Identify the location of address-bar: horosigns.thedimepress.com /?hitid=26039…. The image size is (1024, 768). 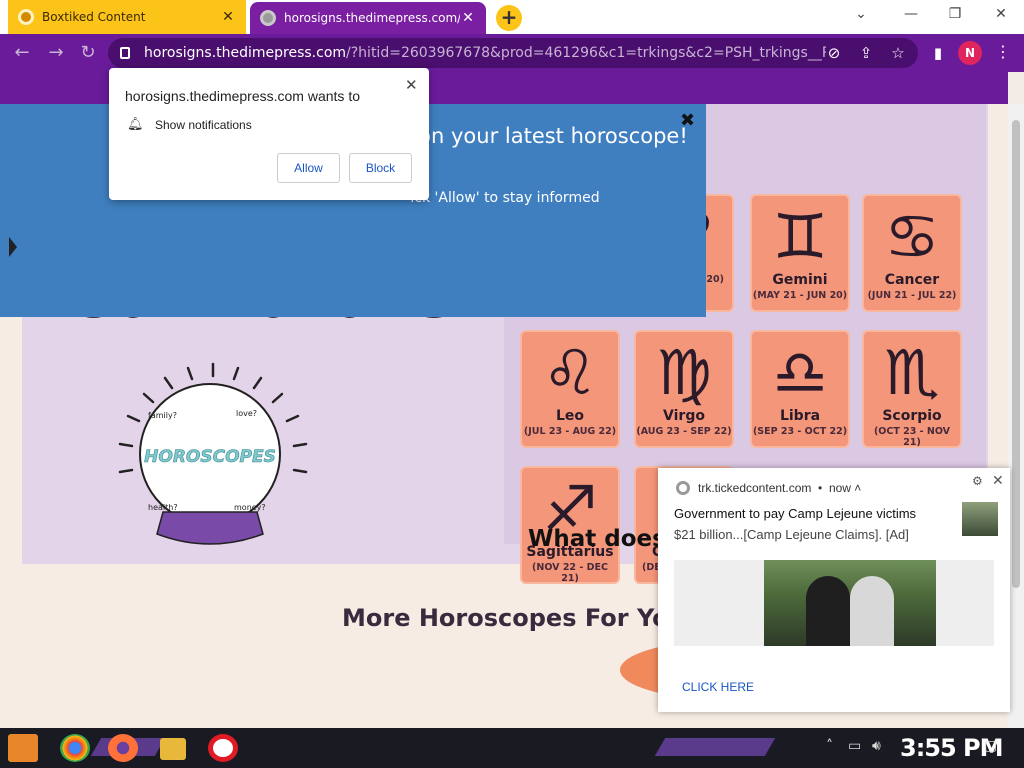
(513, 53).